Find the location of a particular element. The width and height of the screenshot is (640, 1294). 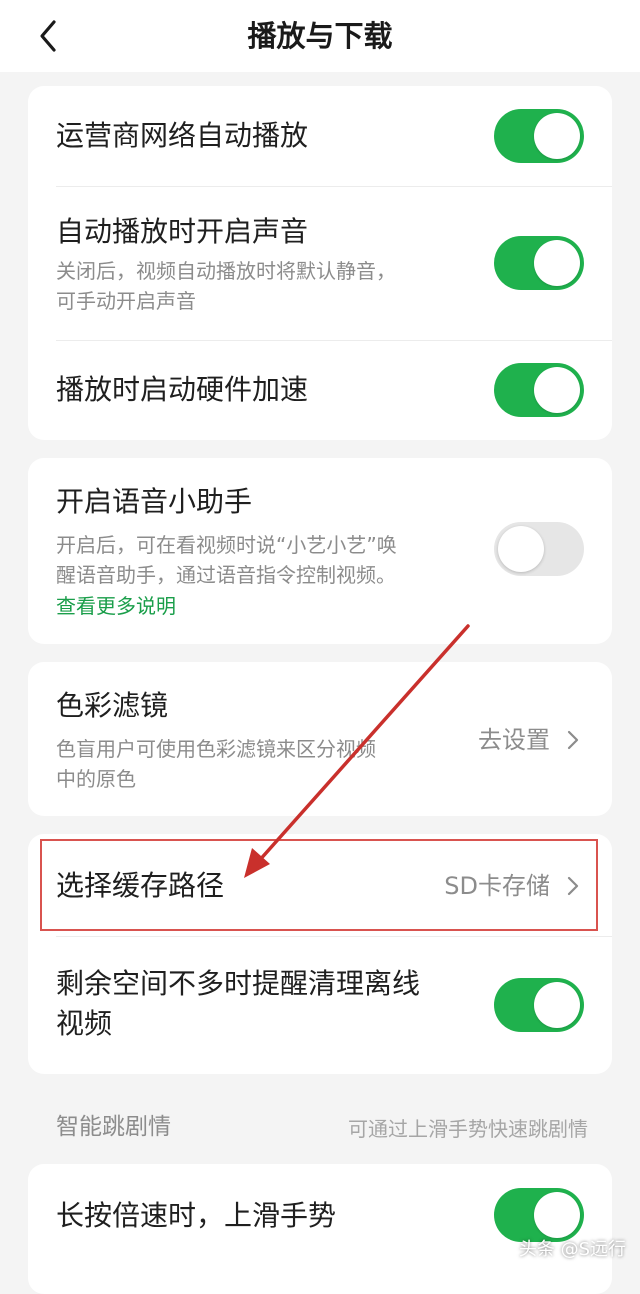

setting-row-hardware-acceleration: 播放时启动硬件加速 is located at coordinates (320, 390).